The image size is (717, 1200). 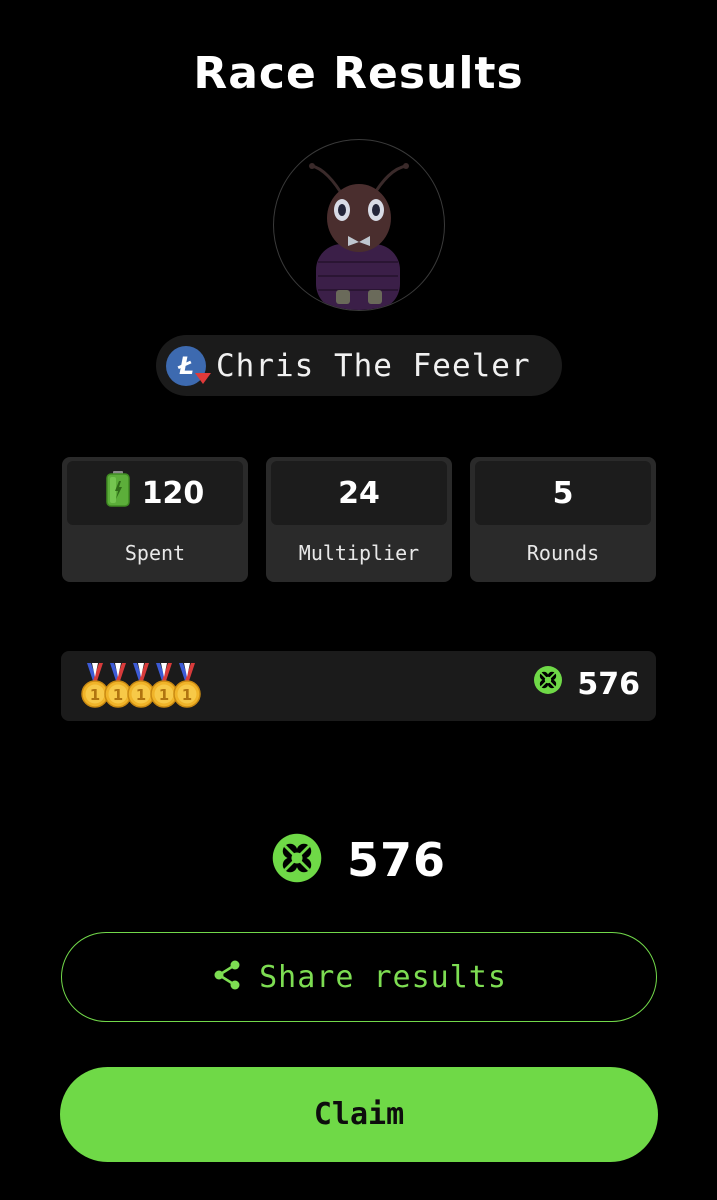 I want to click on racer-name-pill: Ł Chris The Feeler, so click(x=359, y=365).